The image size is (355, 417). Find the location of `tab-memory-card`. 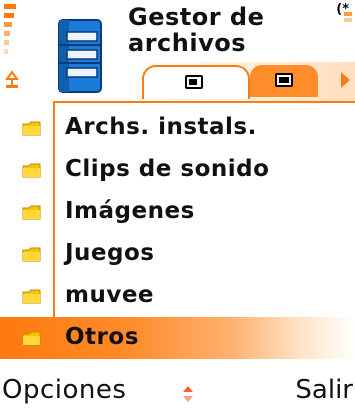

tab-memory-card is located at coordinates (284, 81).